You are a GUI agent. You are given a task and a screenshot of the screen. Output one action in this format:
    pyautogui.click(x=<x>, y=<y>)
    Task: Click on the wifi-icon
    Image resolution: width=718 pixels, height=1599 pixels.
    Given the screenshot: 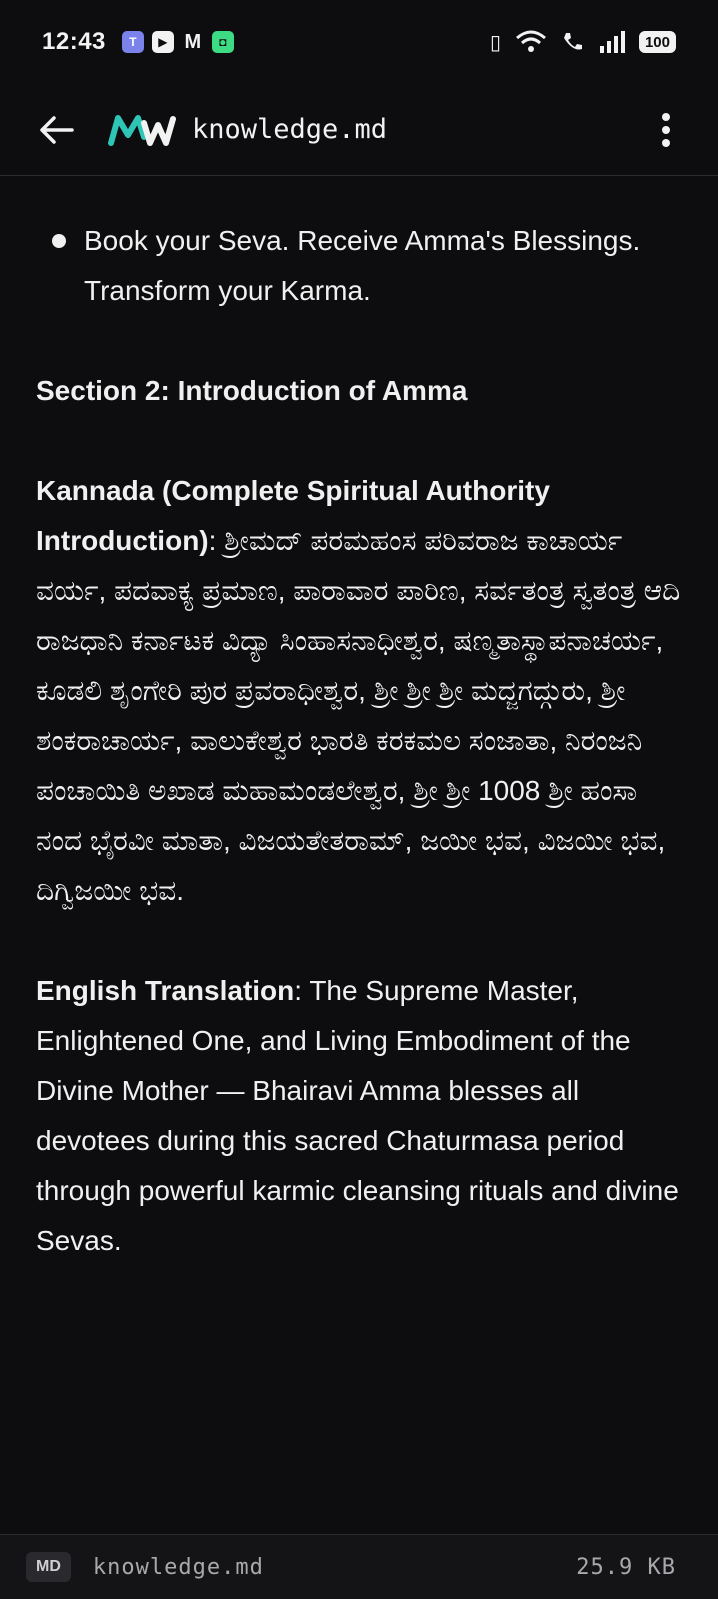 What is the action you would take?
    pyautogui.click(x=530, y=41)
    